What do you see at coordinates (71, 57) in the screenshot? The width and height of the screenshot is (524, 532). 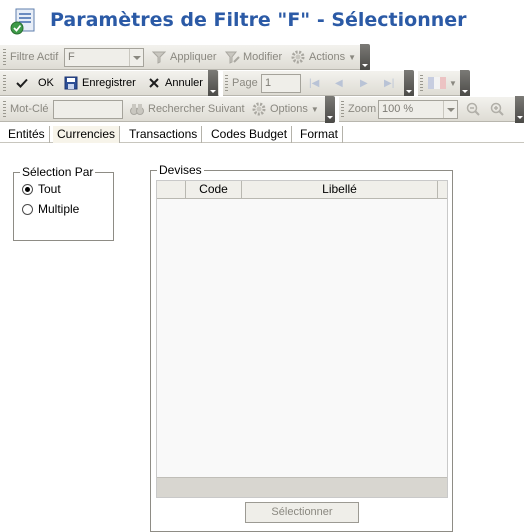 I see `active-filter-value: F` at bounding box center [71, 57].